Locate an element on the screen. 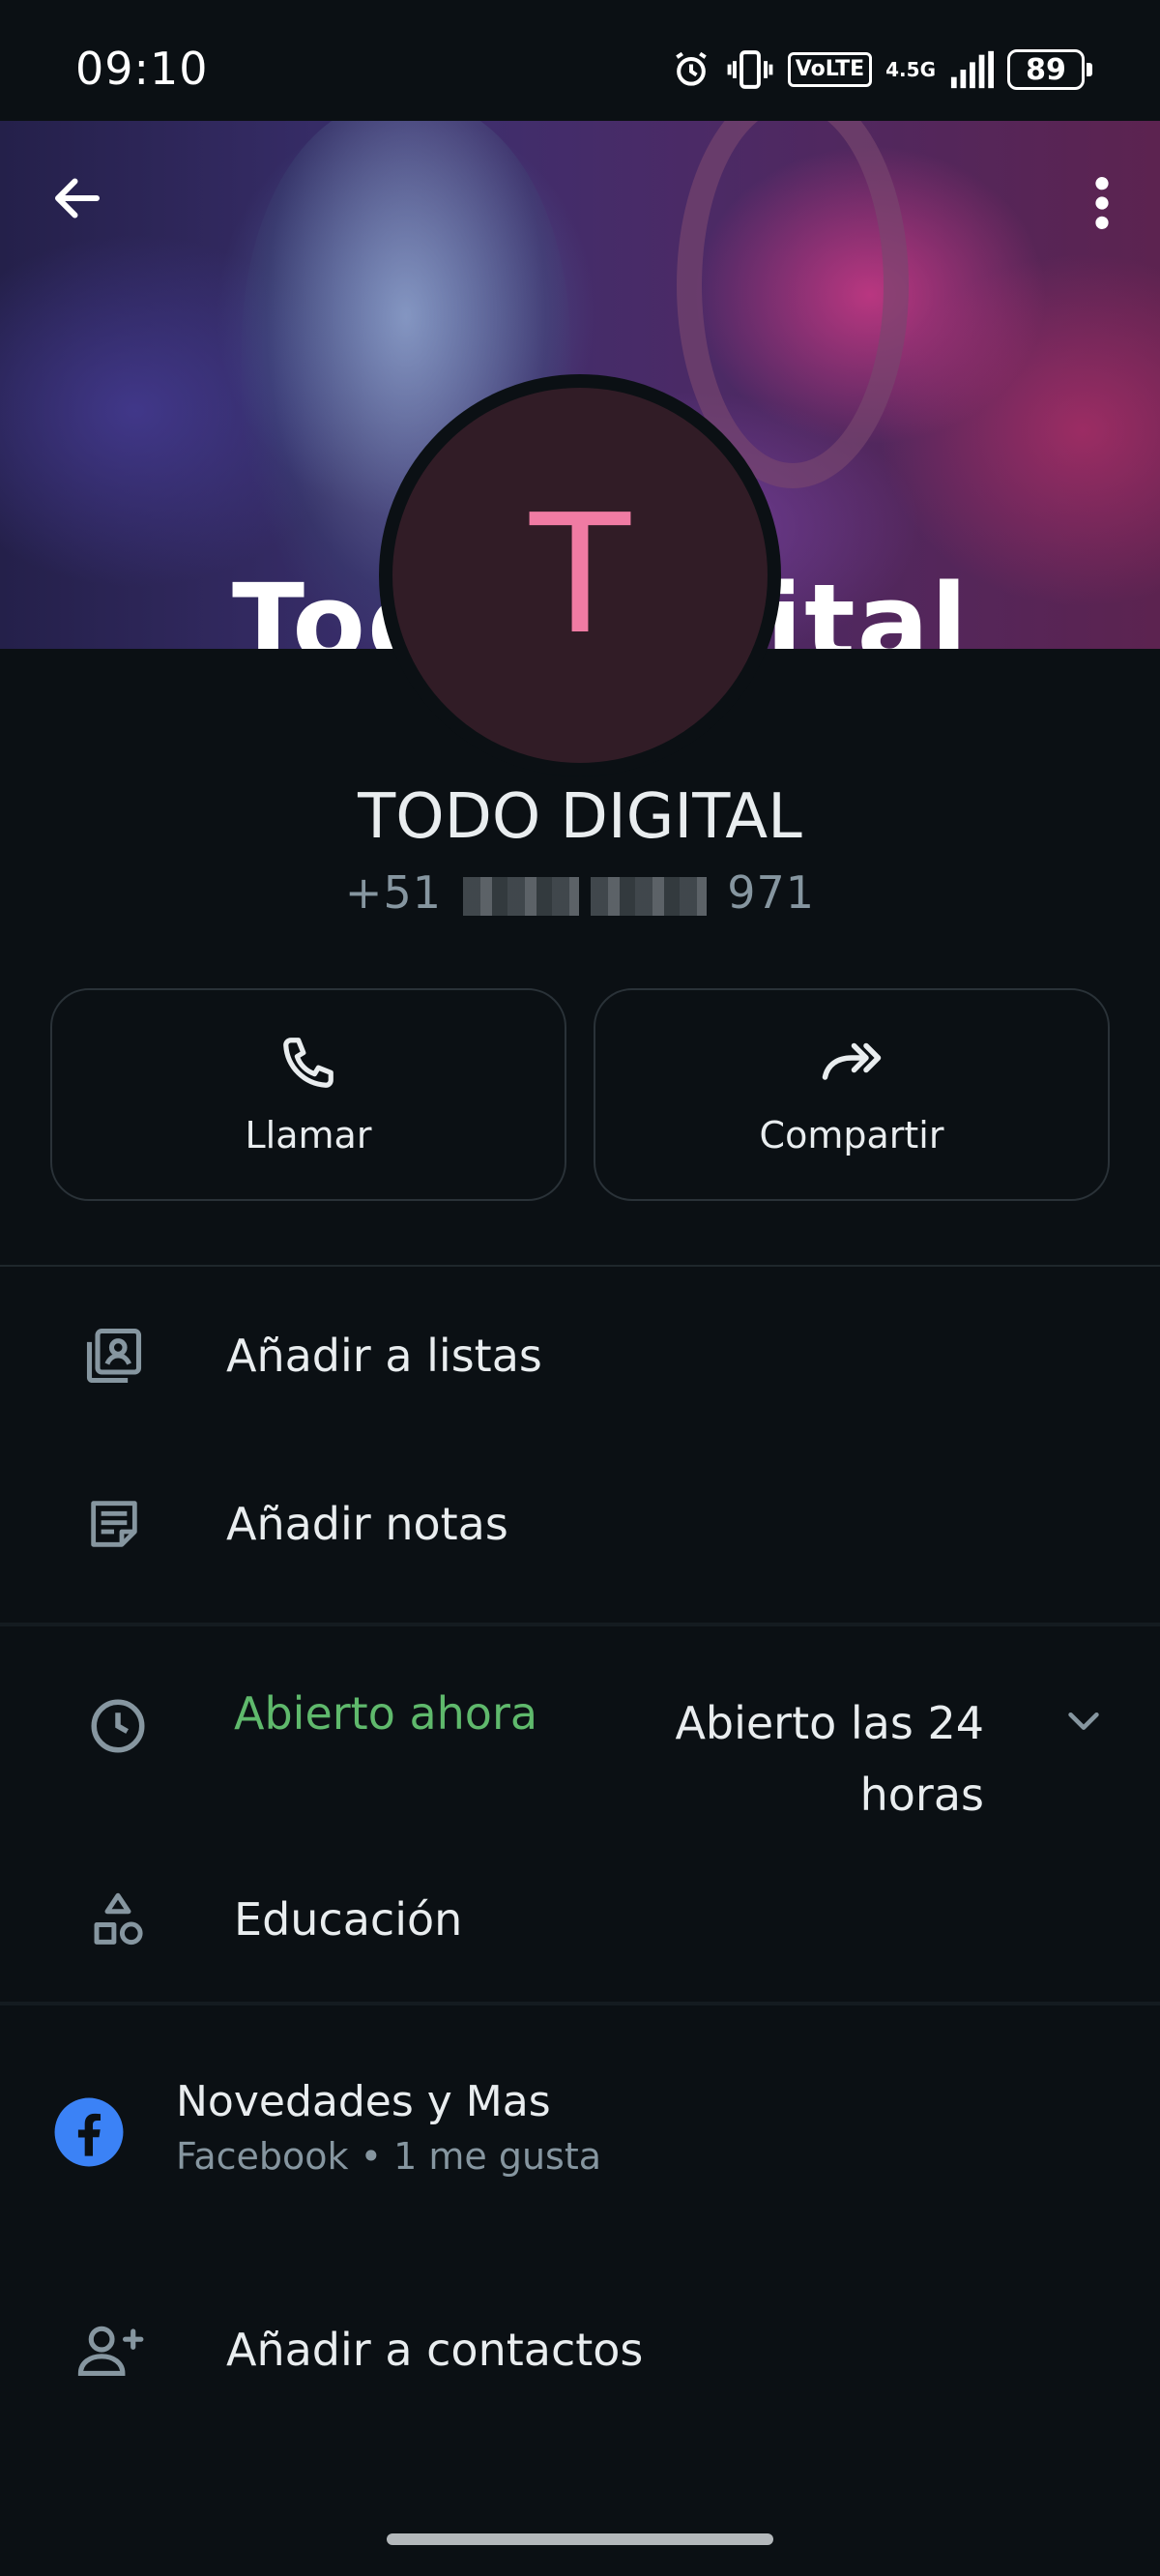 The width and height of the screenshot is (1160, 2576). chevron-down-icon is located at coordinates (1083, 1720).